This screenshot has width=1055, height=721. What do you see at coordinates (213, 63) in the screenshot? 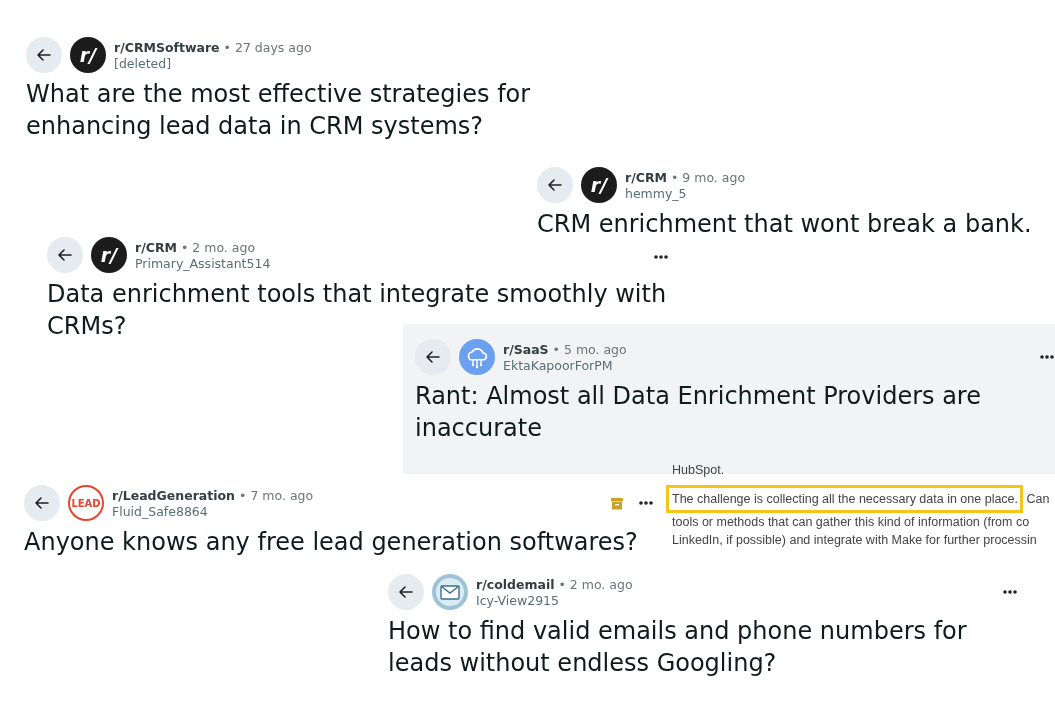
I see `username-link: [deleted]` at bounding box center [213, 63].